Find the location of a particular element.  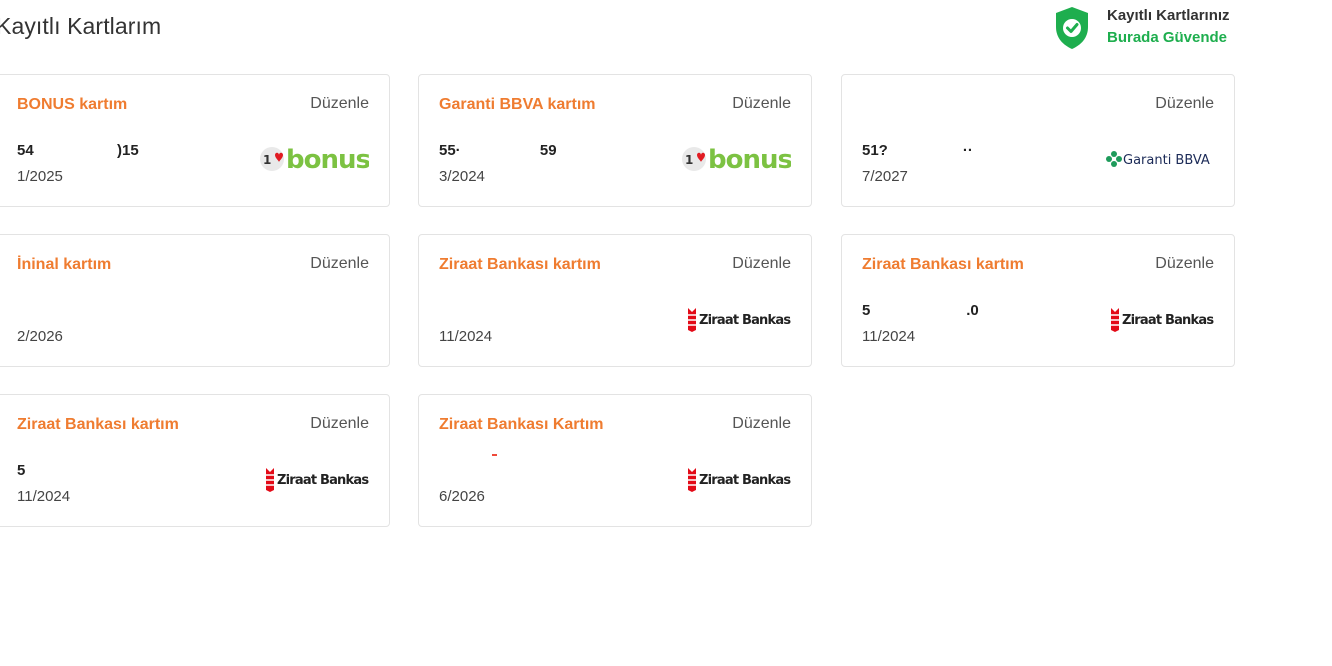

card-expiry: 1/2025 is located at coordinates (40, 176).